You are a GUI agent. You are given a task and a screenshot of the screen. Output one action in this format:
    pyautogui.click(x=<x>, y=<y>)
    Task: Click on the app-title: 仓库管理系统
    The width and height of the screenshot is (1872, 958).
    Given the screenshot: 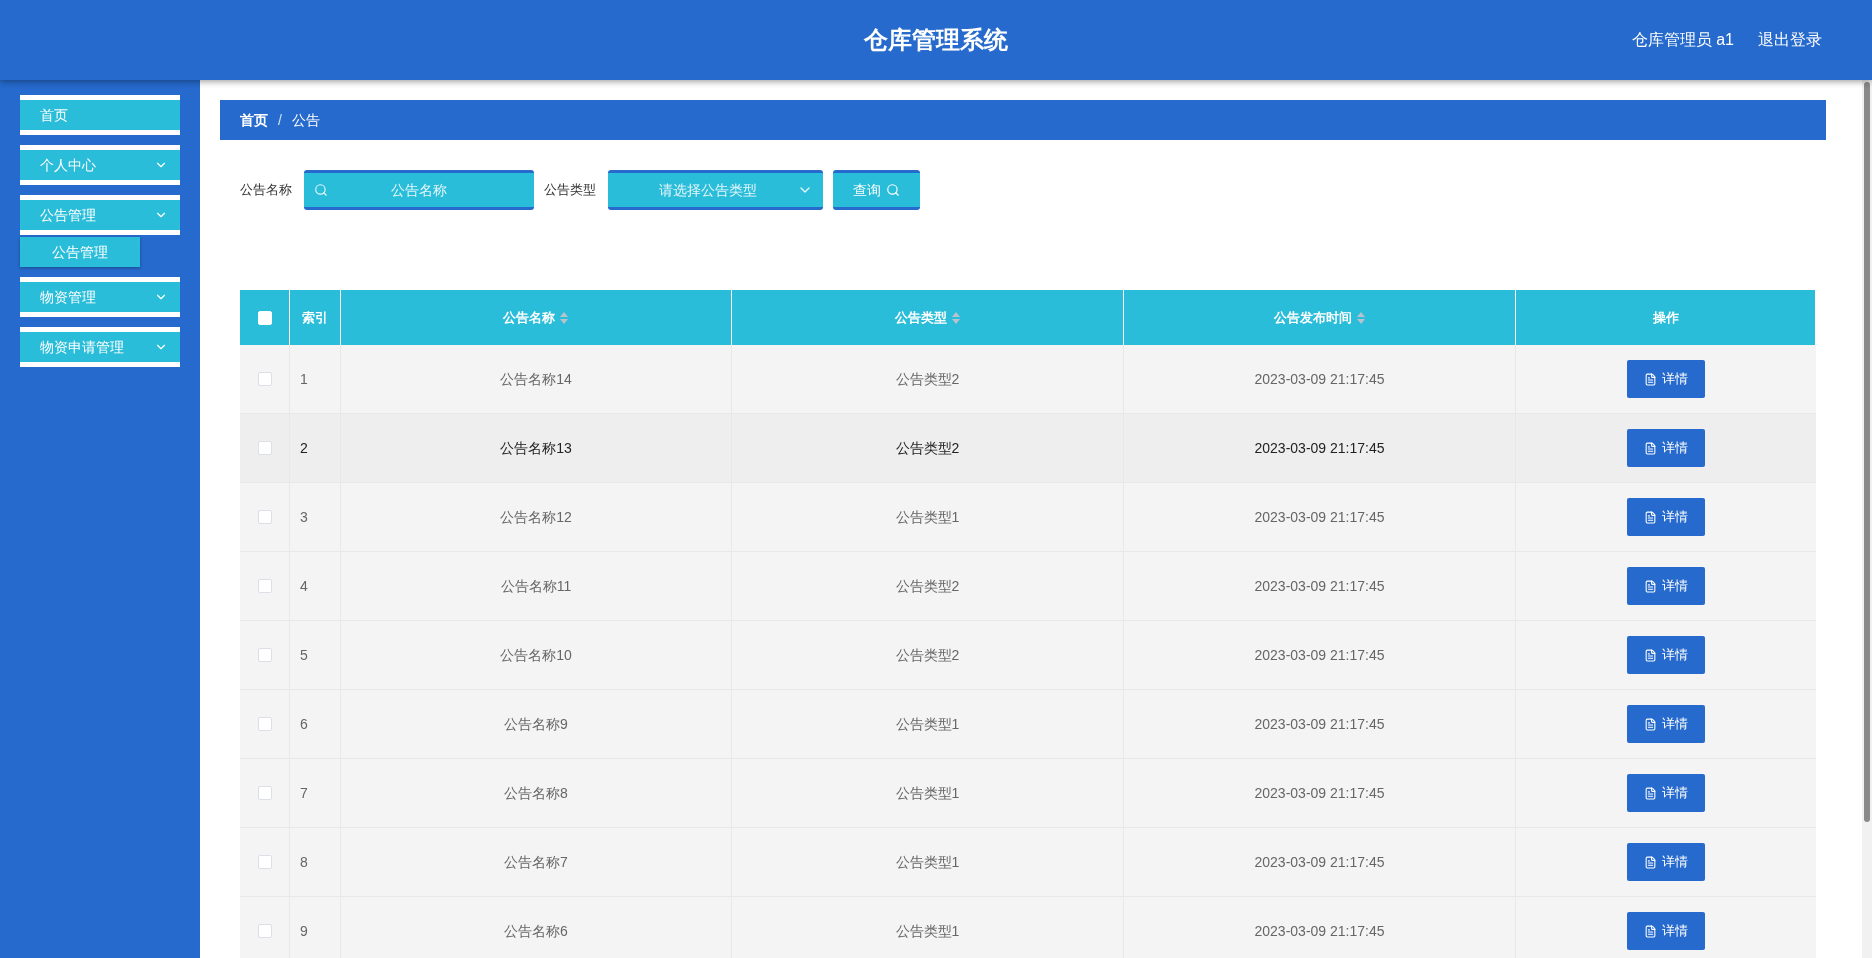 What is the action you would take?
    pyautogui.click(x=936, y=40)
    